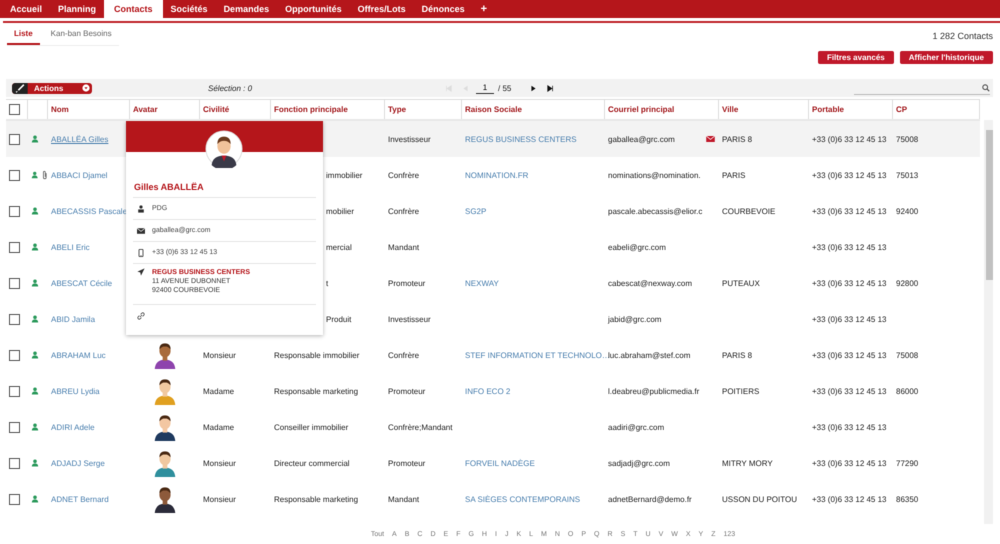  Describe the element at coordinates (216, 109) in the screenshot. I see `column-header: Civilité` at that location.